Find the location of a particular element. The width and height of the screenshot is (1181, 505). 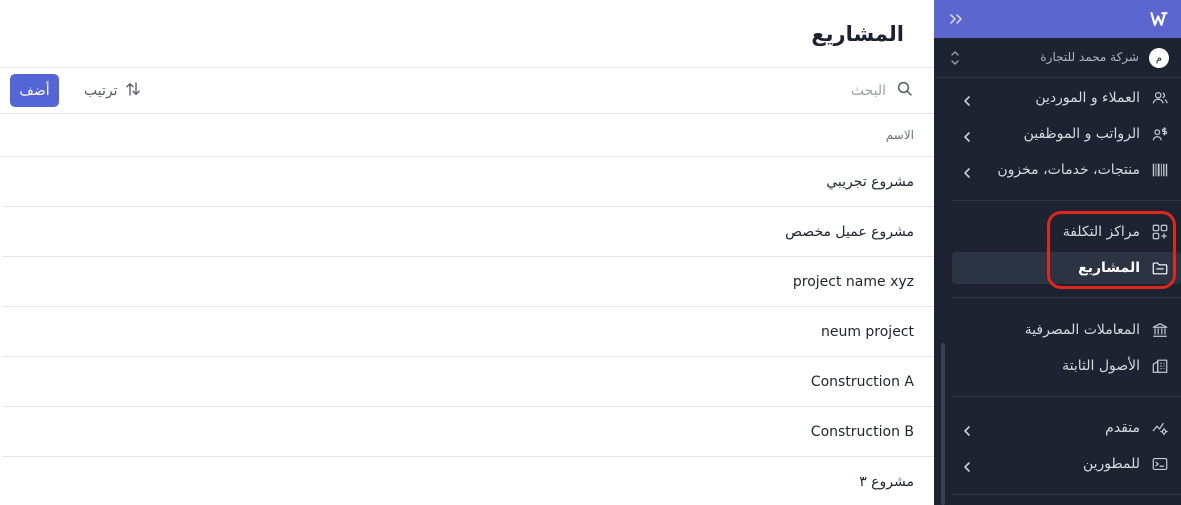

page-title: المشاريع is located at coordinates (857, 33).